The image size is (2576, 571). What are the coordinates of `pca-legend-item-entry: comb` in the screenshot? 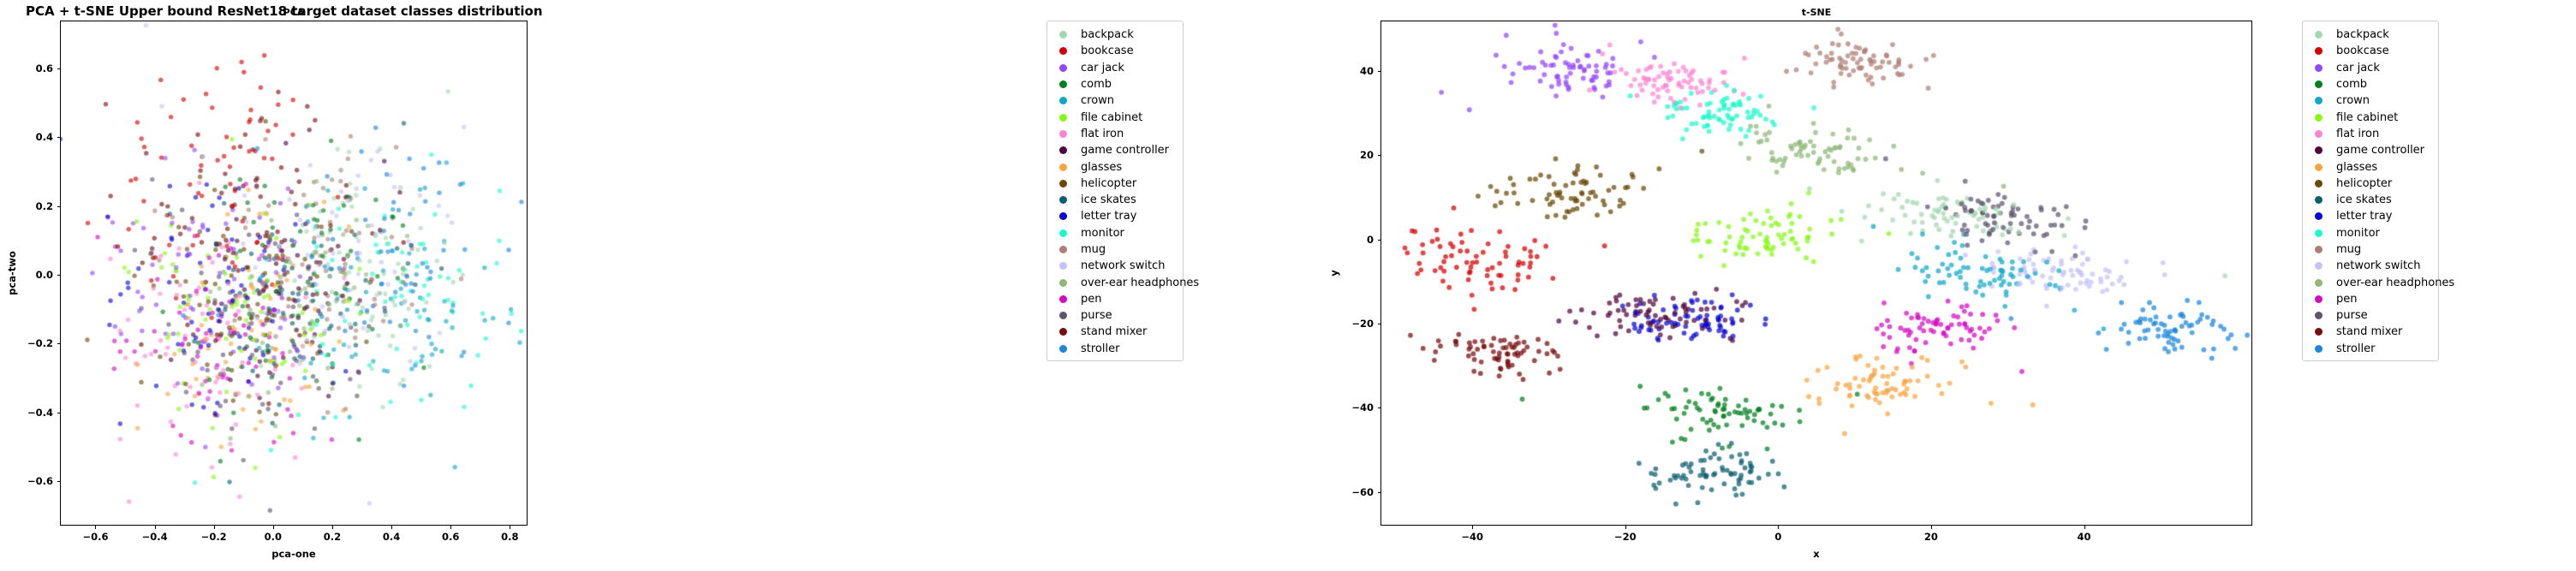 It's located at (1114, 84).